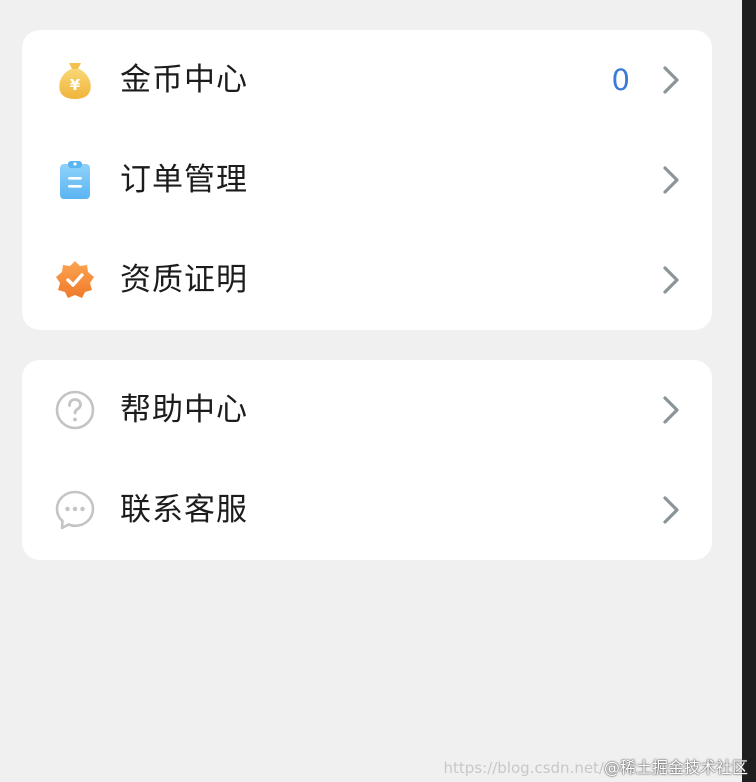  What do you see at coordinates (75, 510) in the screenshot?
I see `chat-bubble-icon` at bounding box center [75, 510].